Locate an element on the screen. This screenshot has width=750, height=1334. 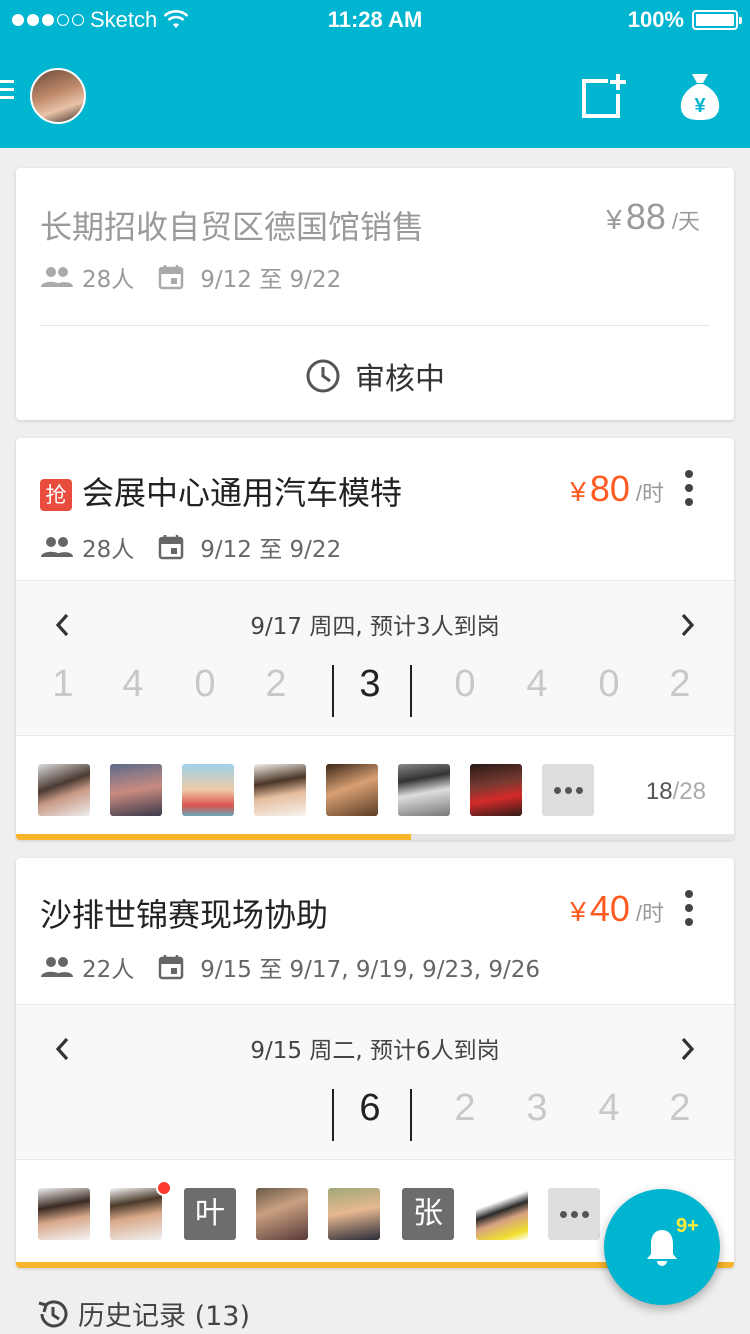
status-bar: Sketch 11:28 AM 100% is located at coordinates (375, 20).